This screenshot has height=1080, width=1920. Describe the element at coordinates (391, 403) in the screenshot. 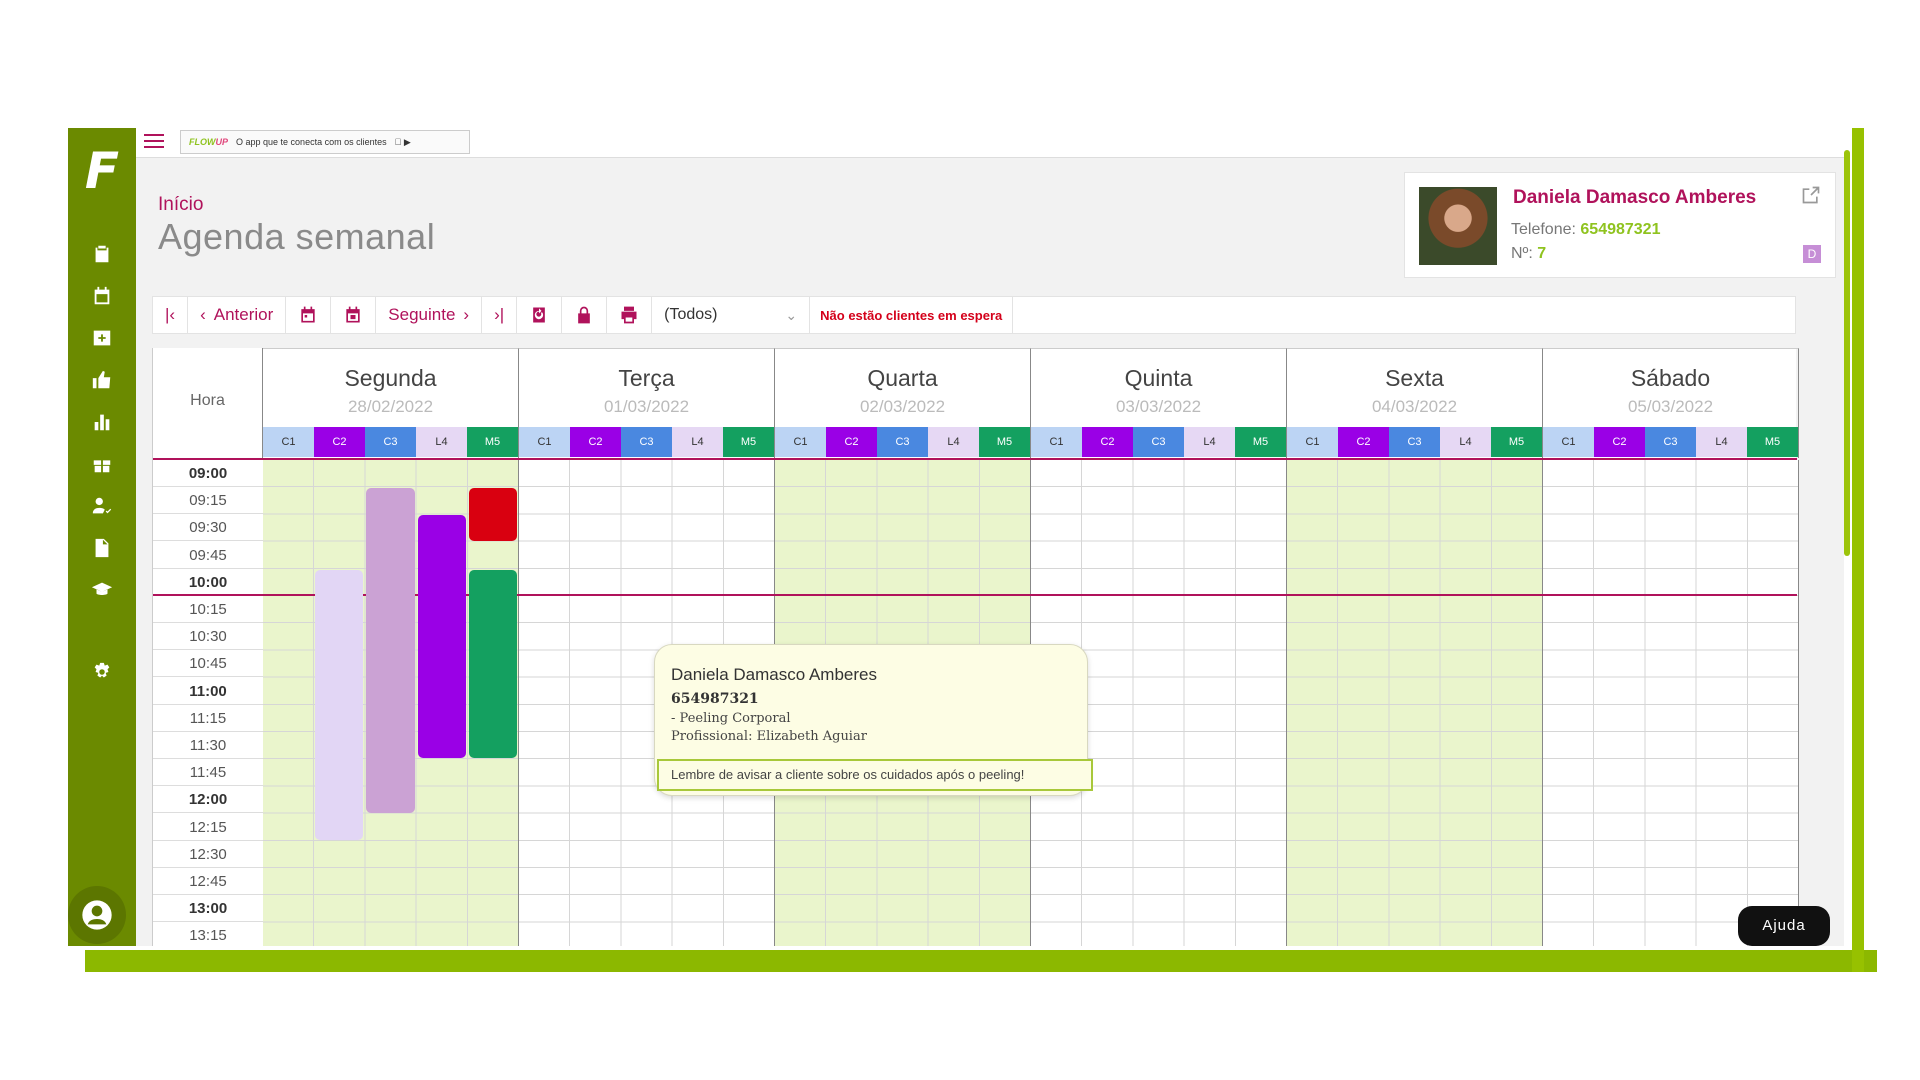

I see `day-header: Segunda 28/02/2022 C1 C2 C3 L4 M5` at that location.